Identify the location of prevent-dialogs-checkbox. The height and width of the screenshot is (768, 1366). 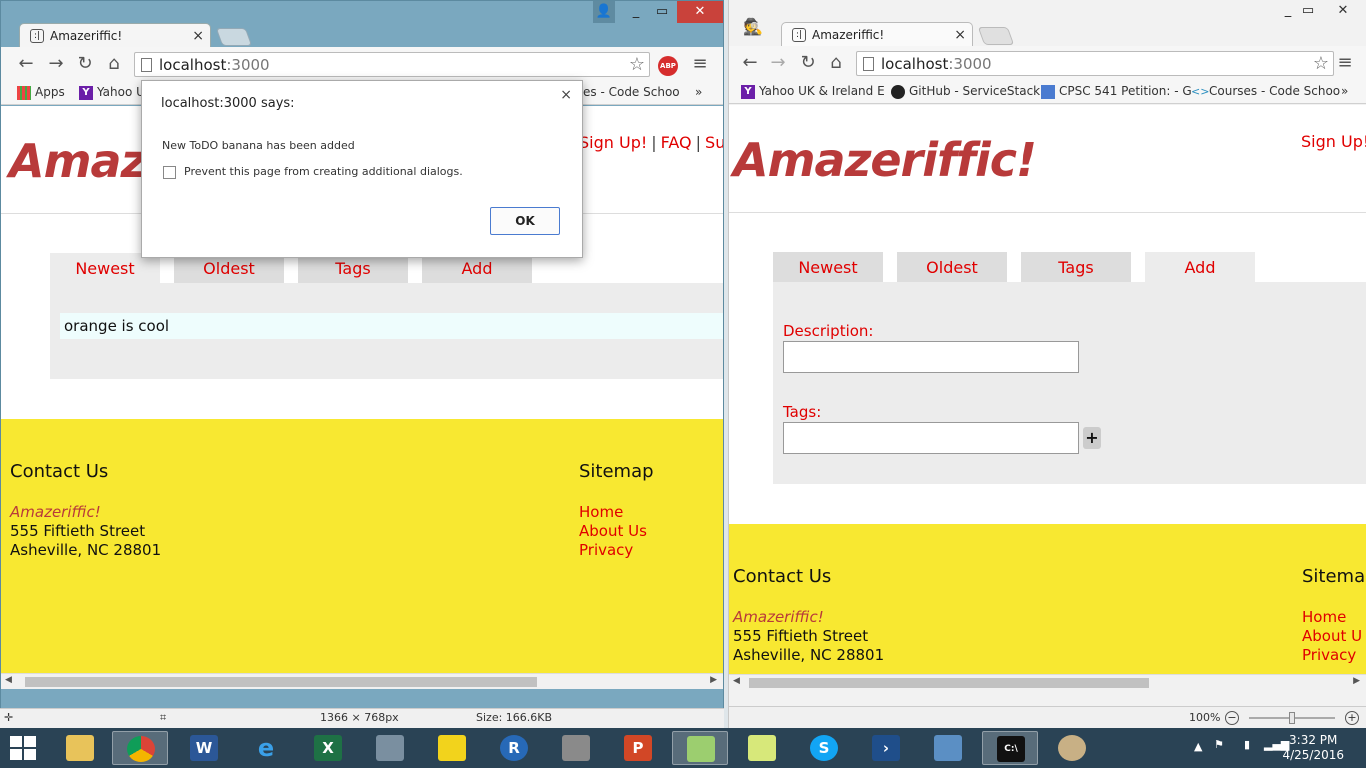
(169, 172).